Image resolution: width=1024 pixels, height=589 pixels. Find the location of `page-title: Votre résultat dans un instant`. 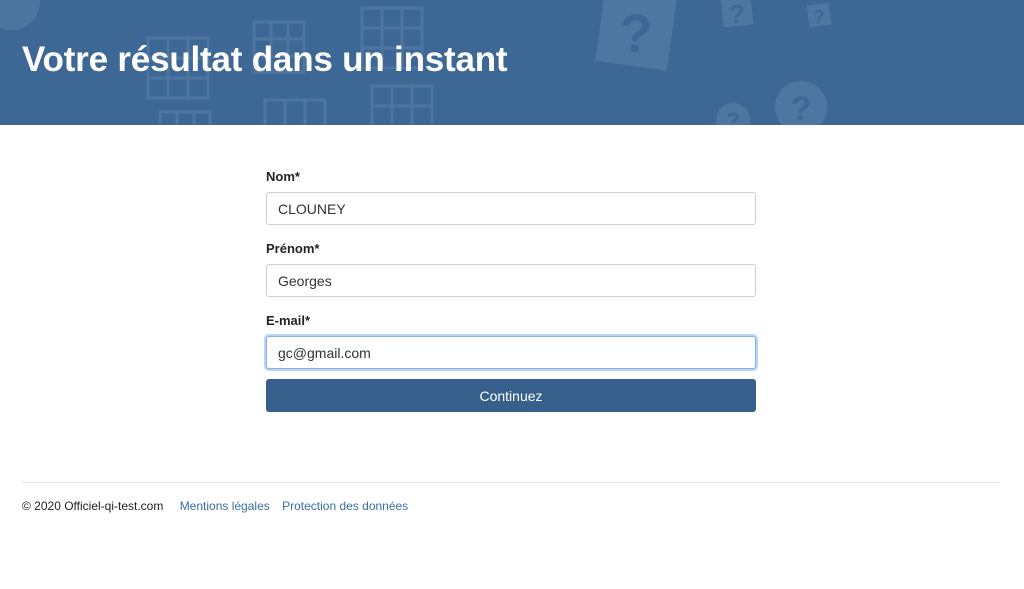

page-title: Votre résultat dans un instant is located at coordinates (265, 59).